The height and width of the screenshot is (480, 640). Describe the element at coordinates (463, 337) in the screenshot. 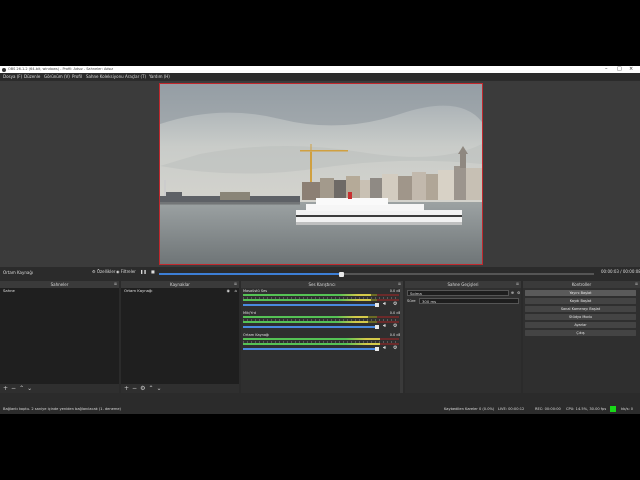

I see `scene-transitions-dock: Sahne Geçişleri ⊠ Solma ⊕ ⚙ Süre 300 ms` at that location.